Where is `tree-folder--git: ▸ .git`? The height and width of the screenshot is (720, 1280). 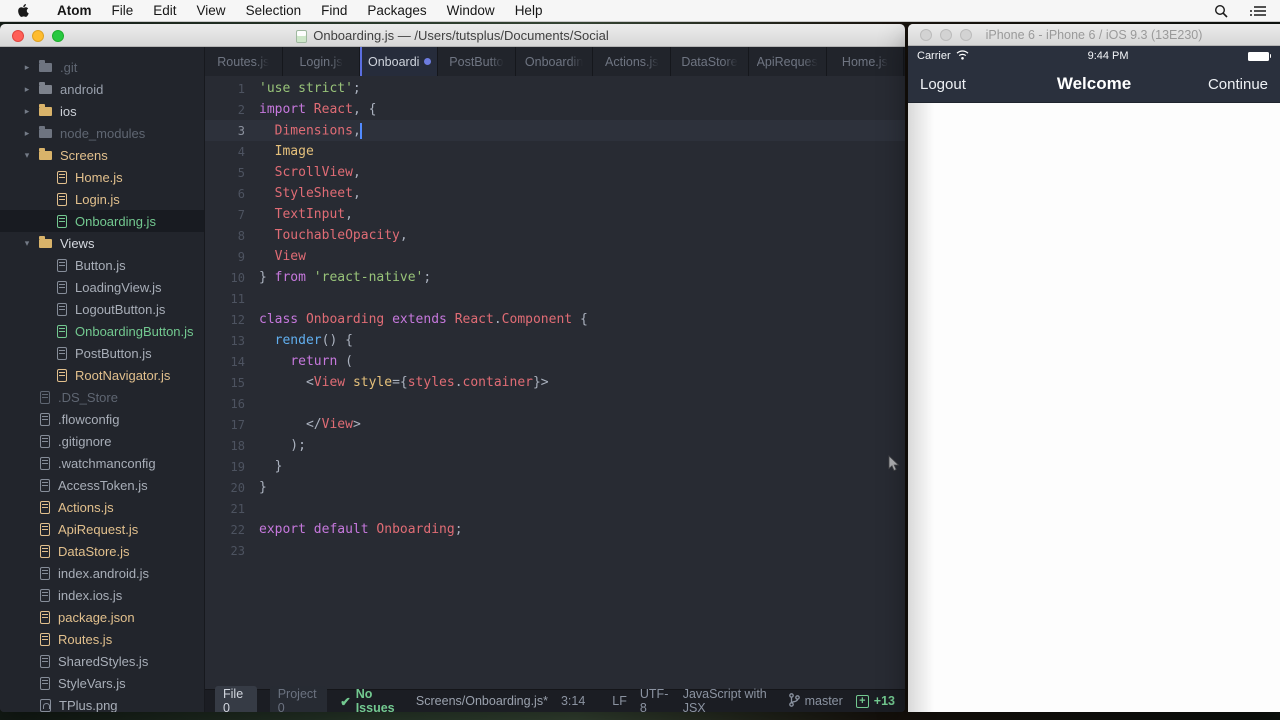 tree-folder--git: ▸ .git is located at coordinates (102, 67).